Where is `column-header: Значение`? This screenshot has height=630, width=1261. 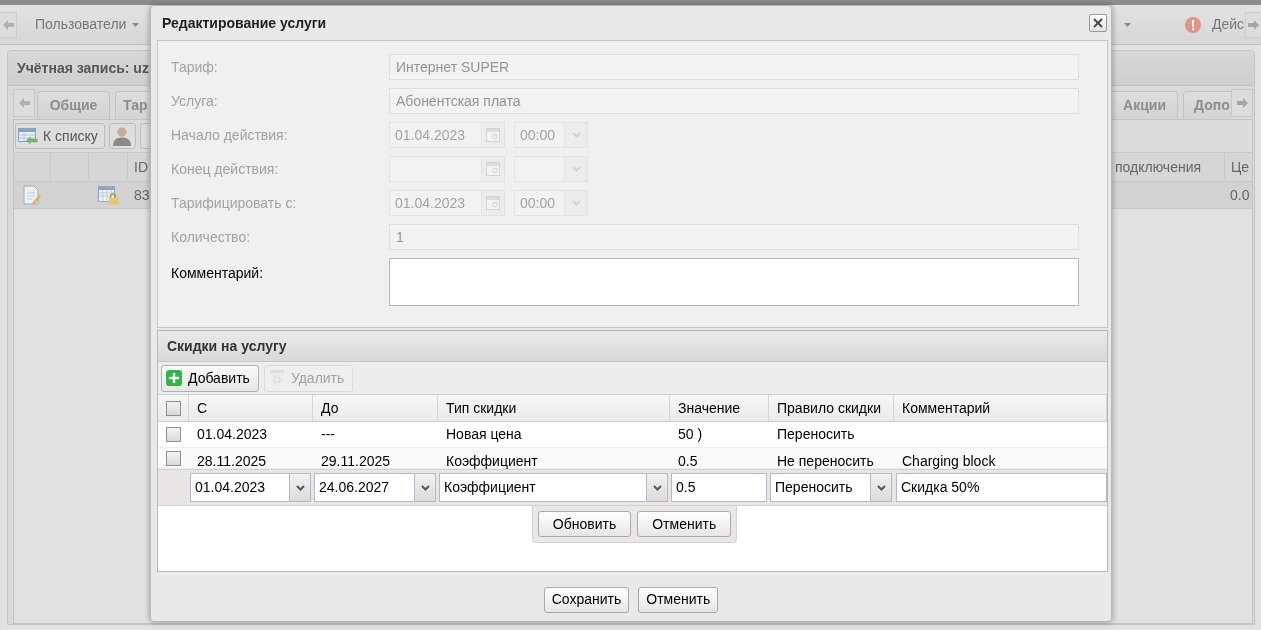 column-header: Значение is located at coordinates (719, 408).